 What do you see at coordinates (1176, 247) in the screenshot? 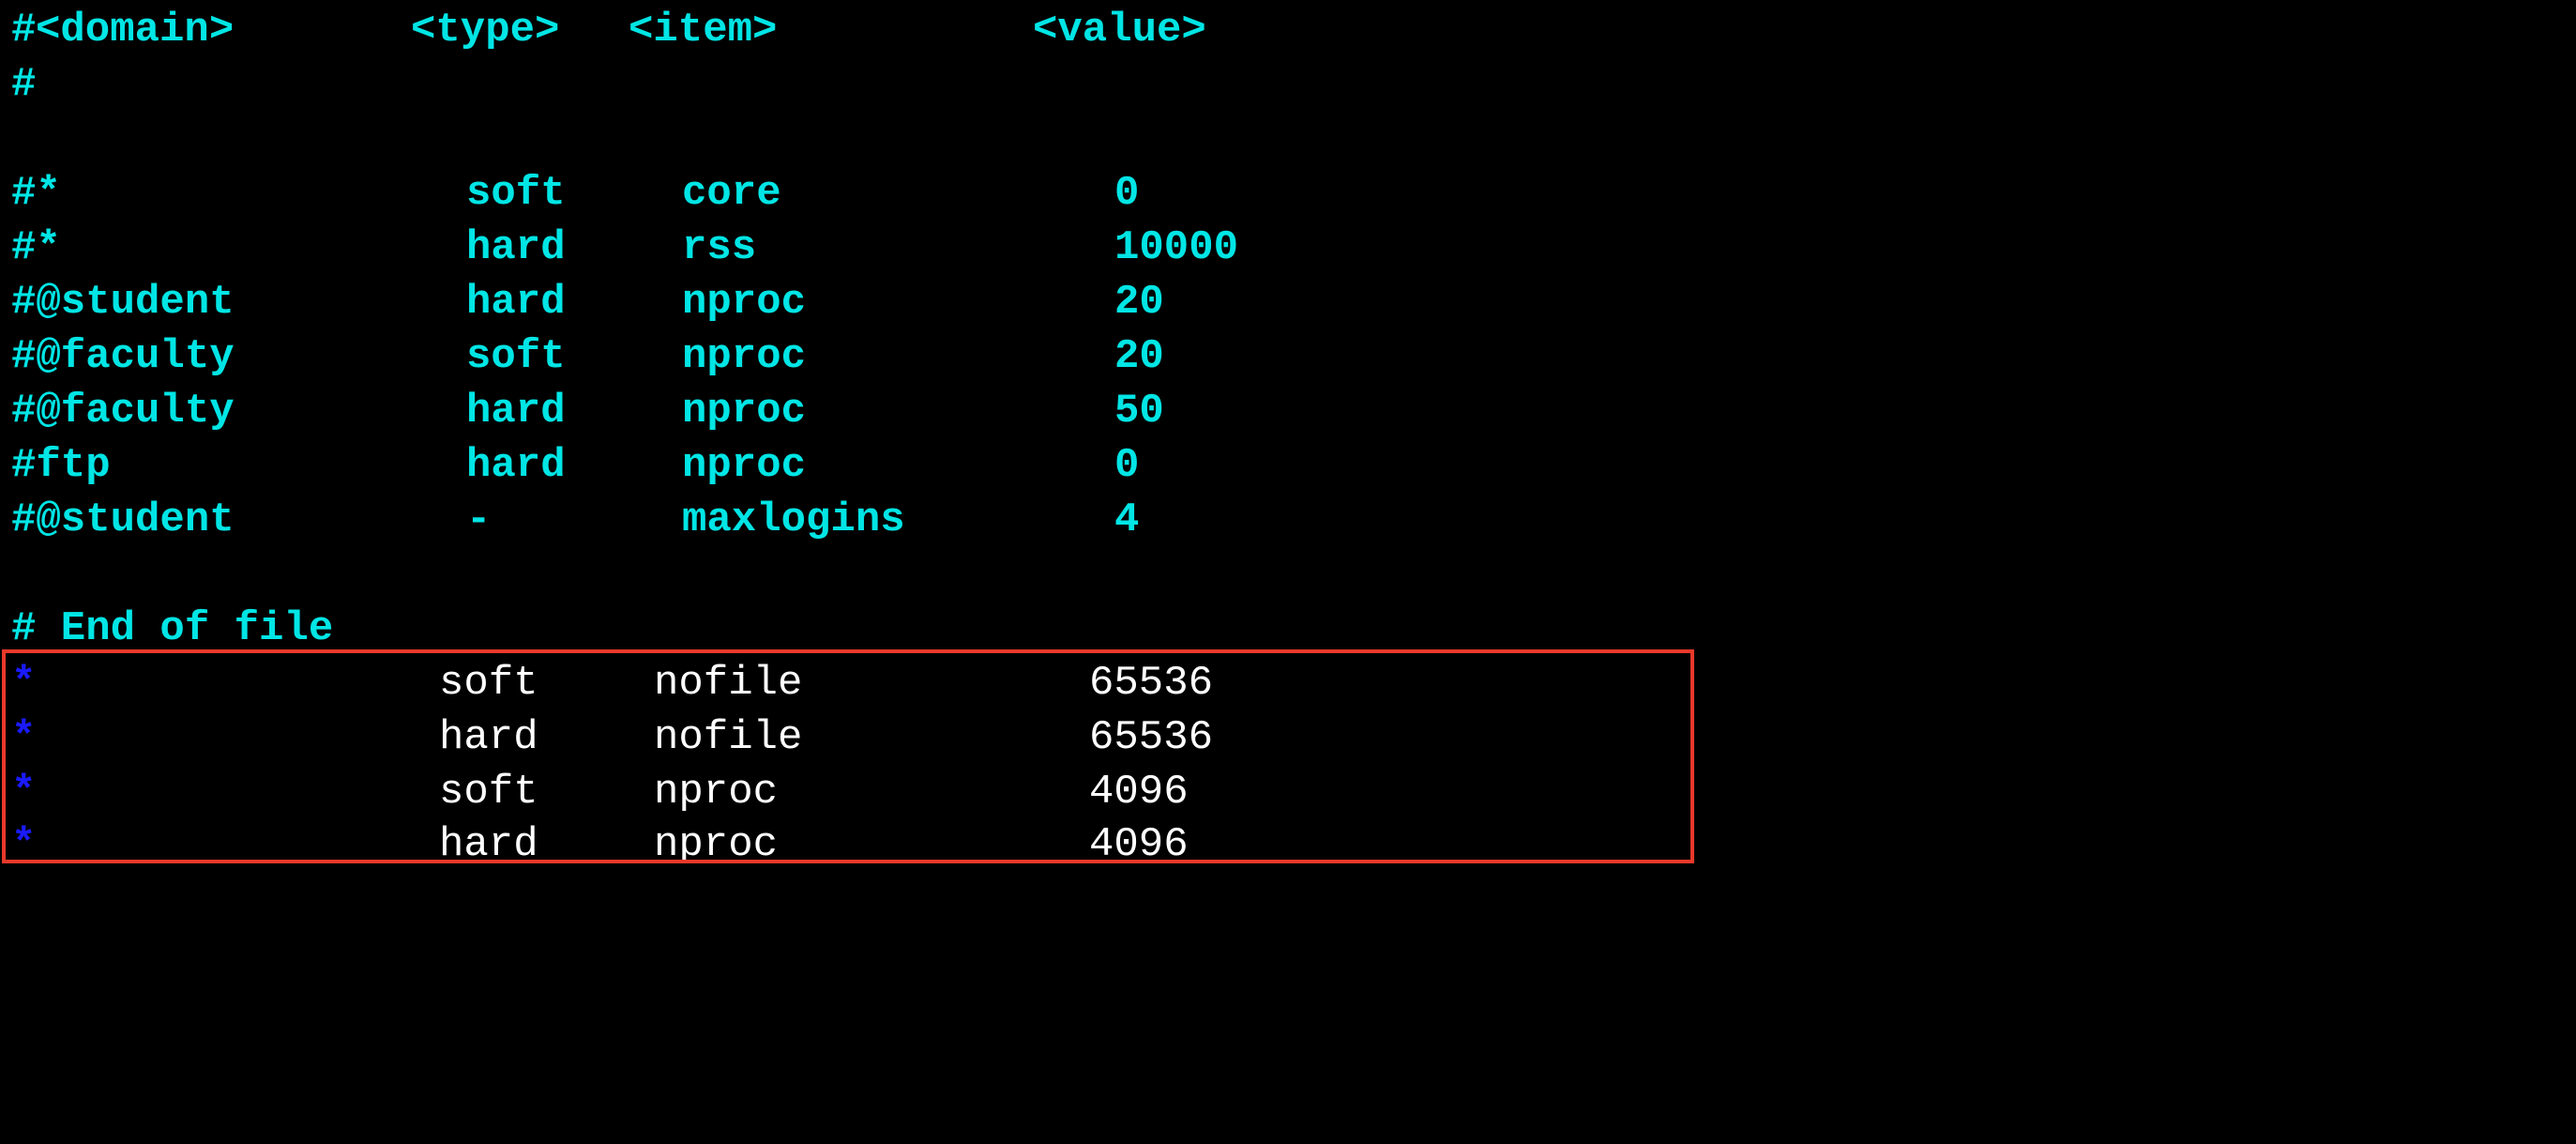
I see `rule-value: 10000` at bounding box center [1176, 247].